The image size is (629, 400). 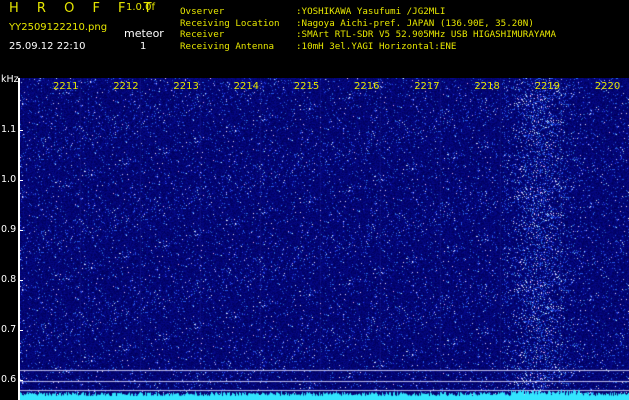 What do you see at coordinates (9, 229) in the screenshot?
I see `y-tick-label: 0.9` at bounding box center [9, 229].